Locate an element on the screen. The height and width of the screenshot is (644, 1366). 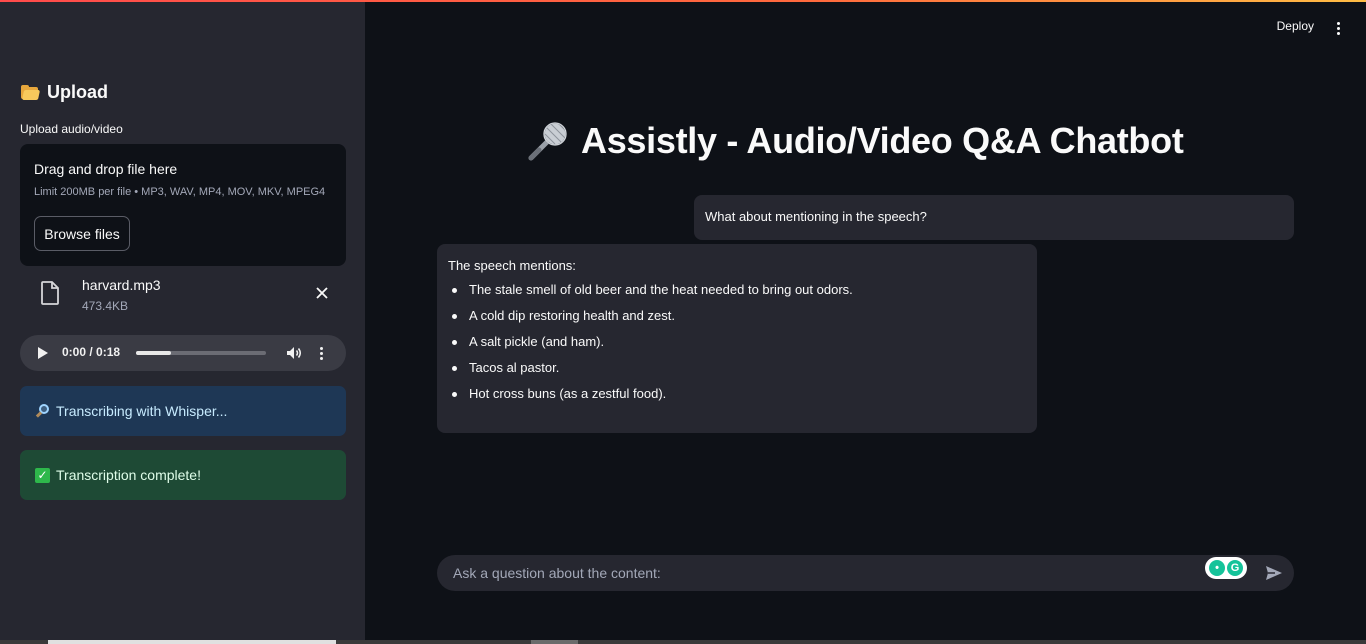
file-icon is located at coordinates (50, 293).